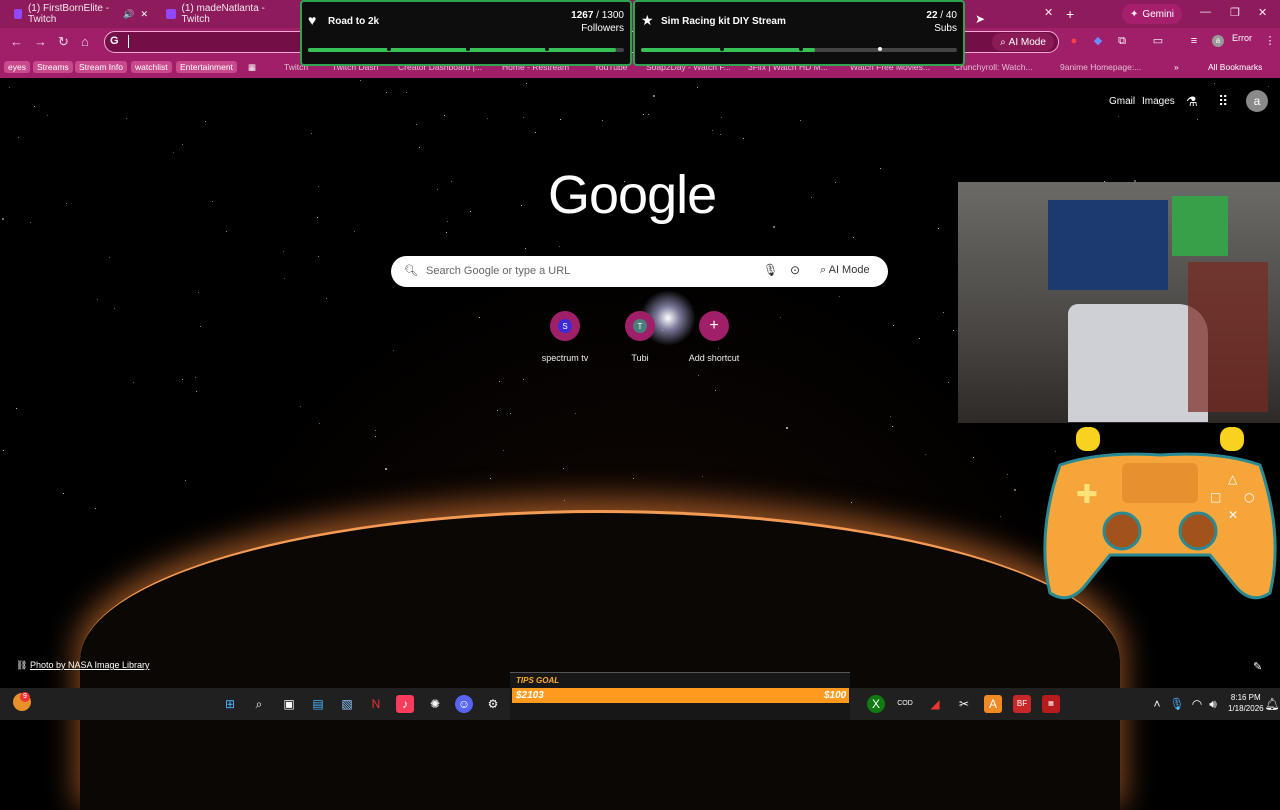  Describe the element at coordinates (1223, 101) in the screenshot. I see `google-apps-icon: ⠿` at that location.